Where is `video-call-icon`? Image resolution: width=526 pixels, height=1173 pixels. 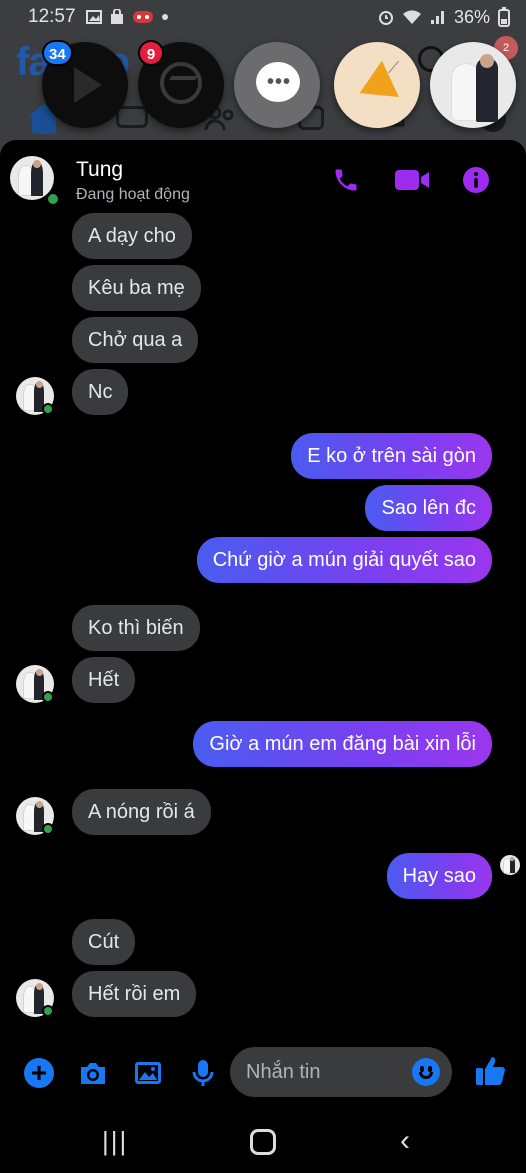
video-call-icon is located at coordinates (412, 180).